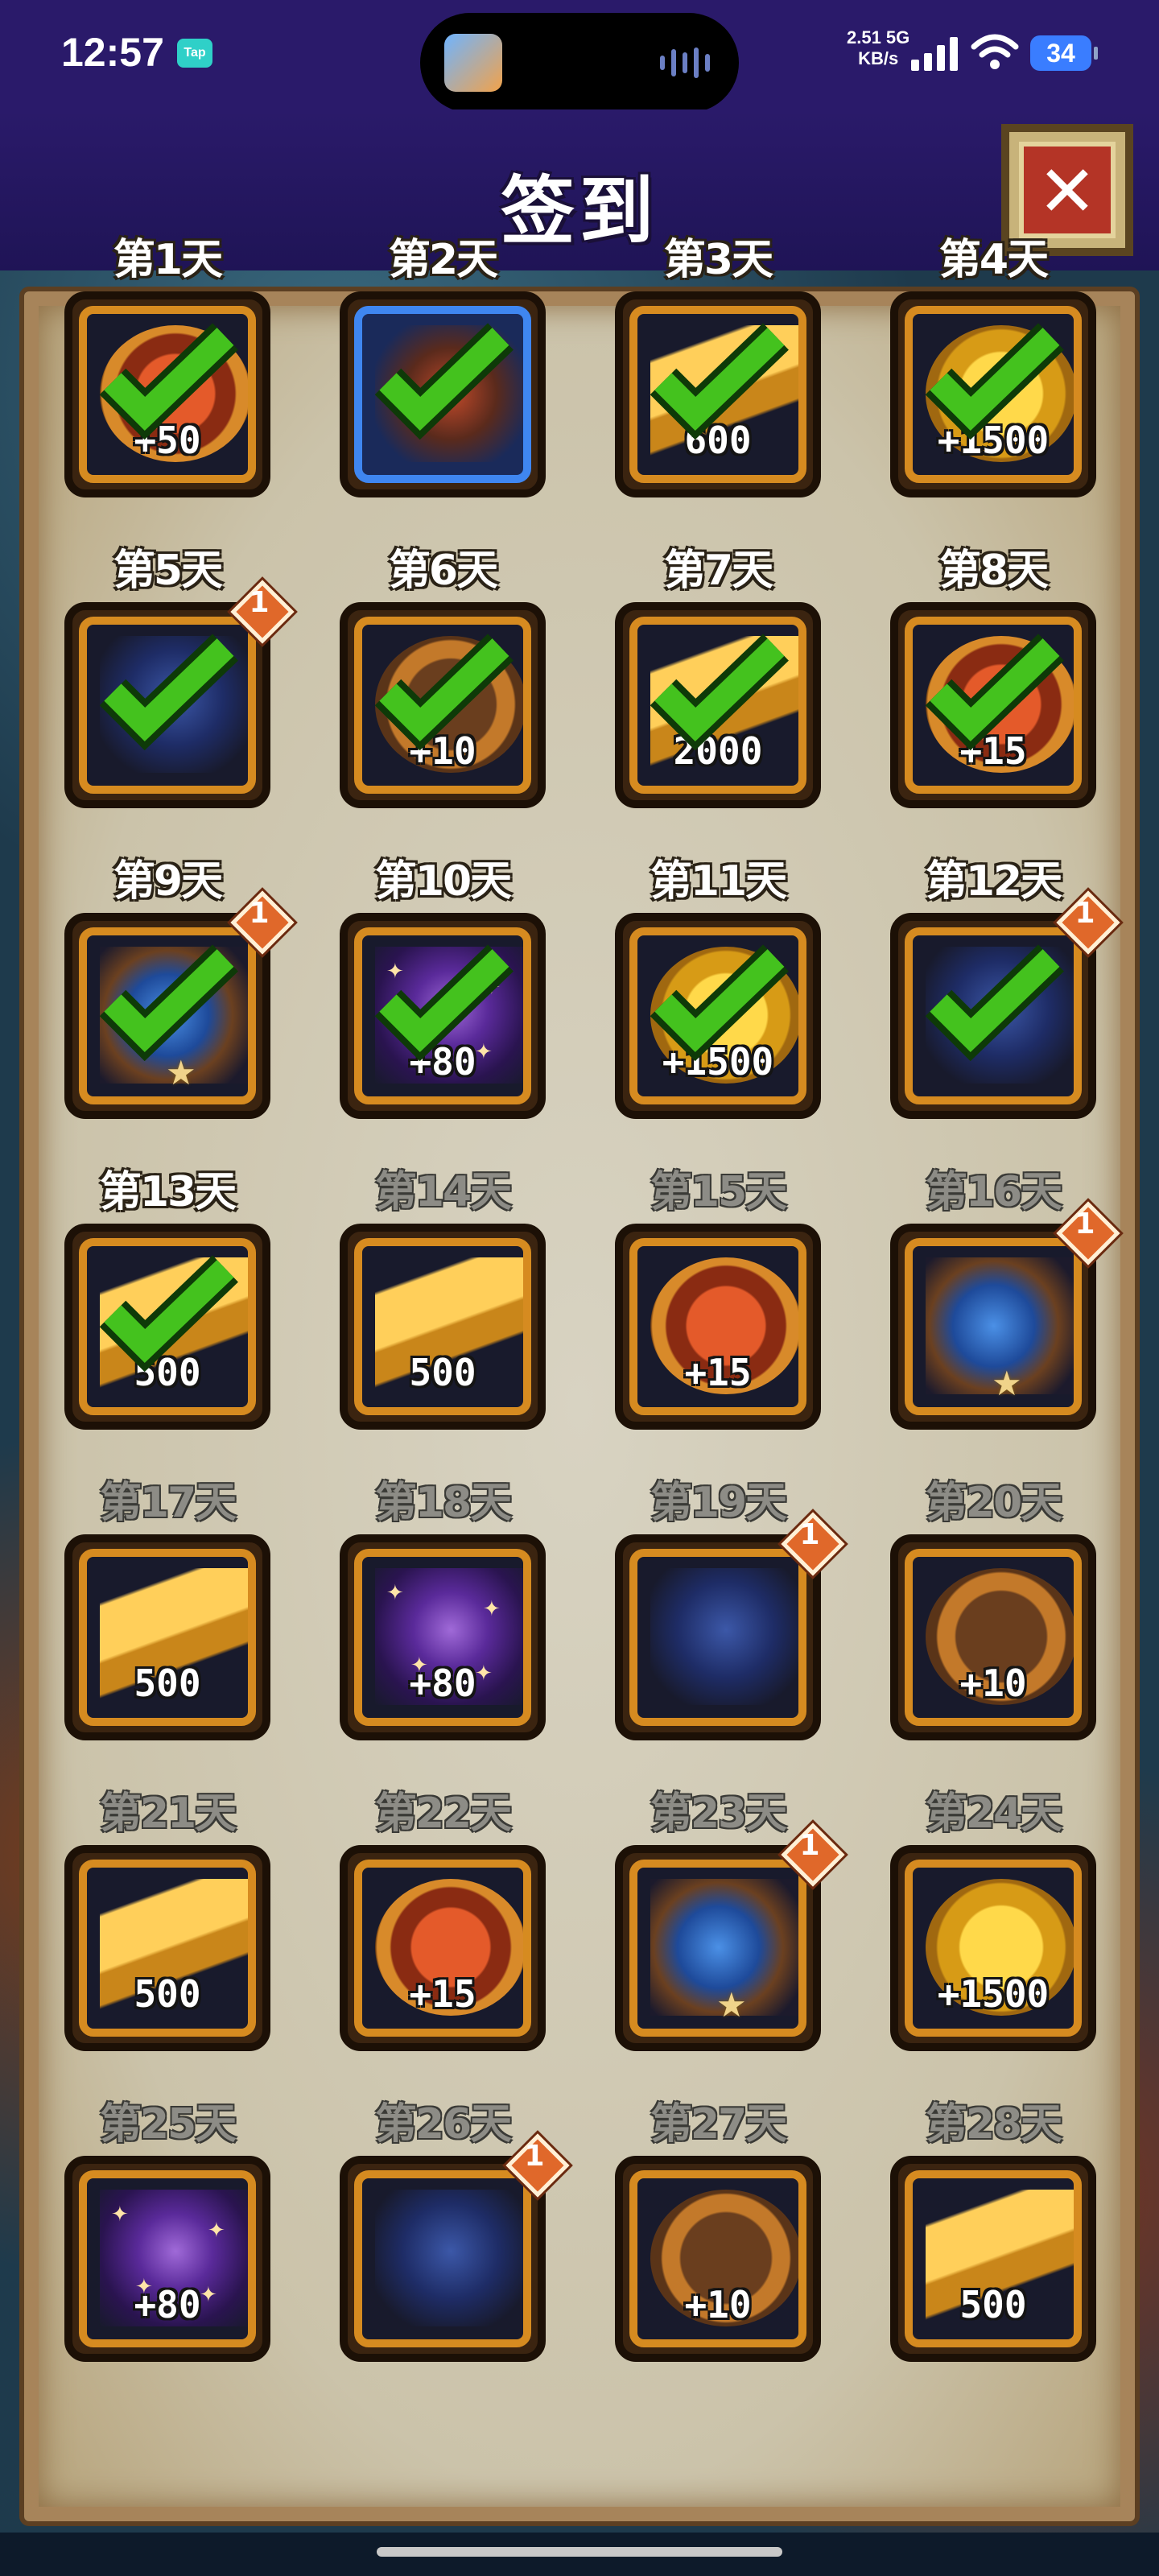  I want to click on reward-amount: +80, so click(167, 2304).